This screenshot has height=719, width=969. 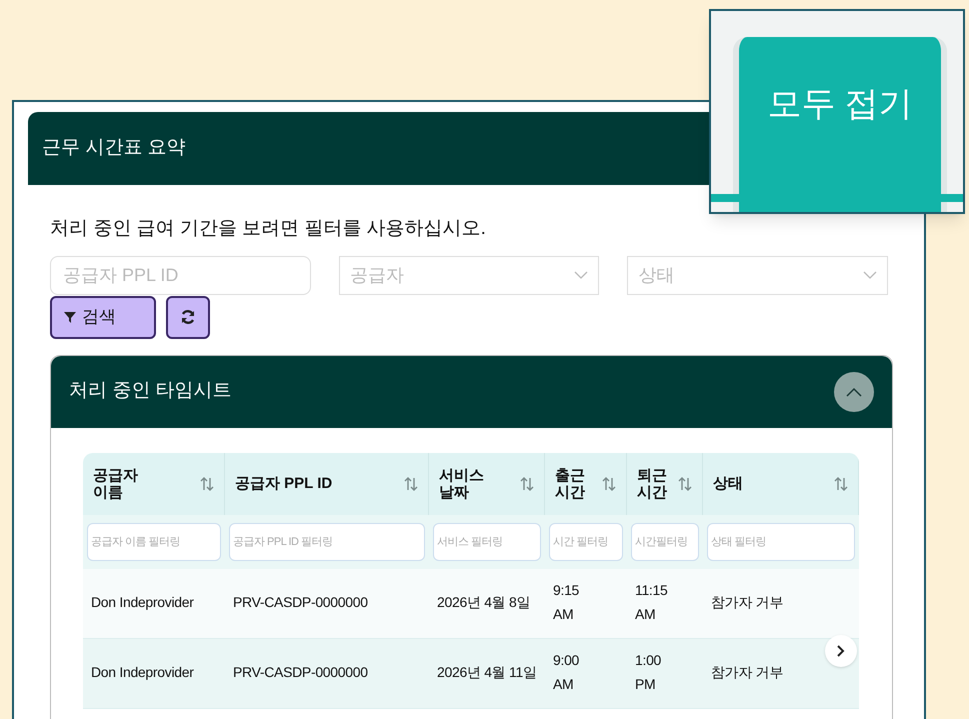 What do you see at coordinates (566, 602) in the screenshot?
I see `table-cell: 9:15 AM` at bounding box center [566, 602].